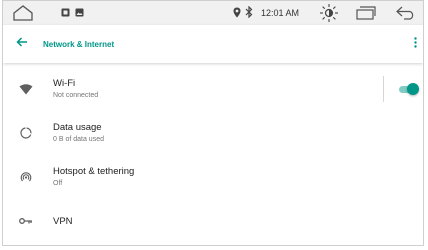 The image size is (428, 250). What do you see at coordinates (58, 183) in the screenshot?
I see `setting-summary: Off` at bounding box center [58, 183].